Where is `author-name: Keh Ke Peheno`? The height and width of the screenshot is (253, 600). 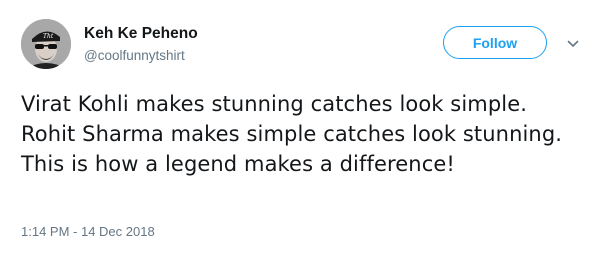
author-name: Keh Ke Peheno is located at coordinates (141, 34).